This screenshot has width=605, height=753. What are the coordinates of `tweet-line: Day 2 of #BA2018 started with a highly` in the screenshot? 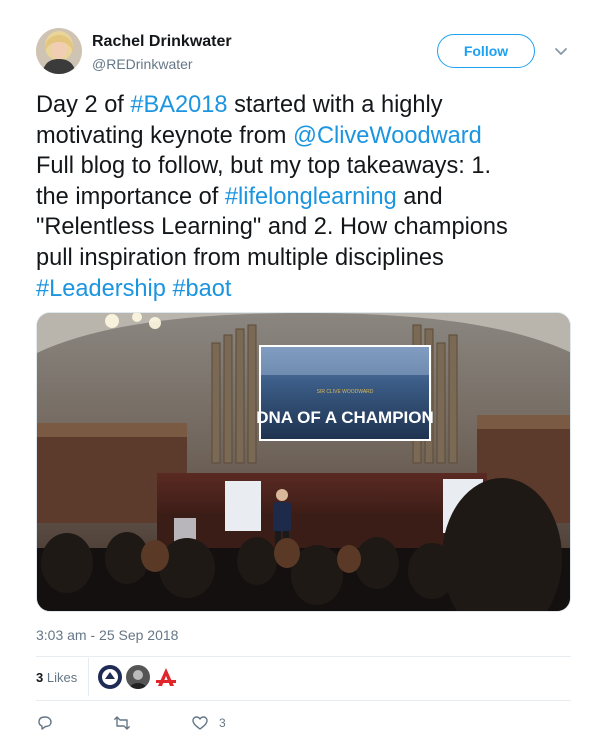 It's located at (239, 105).